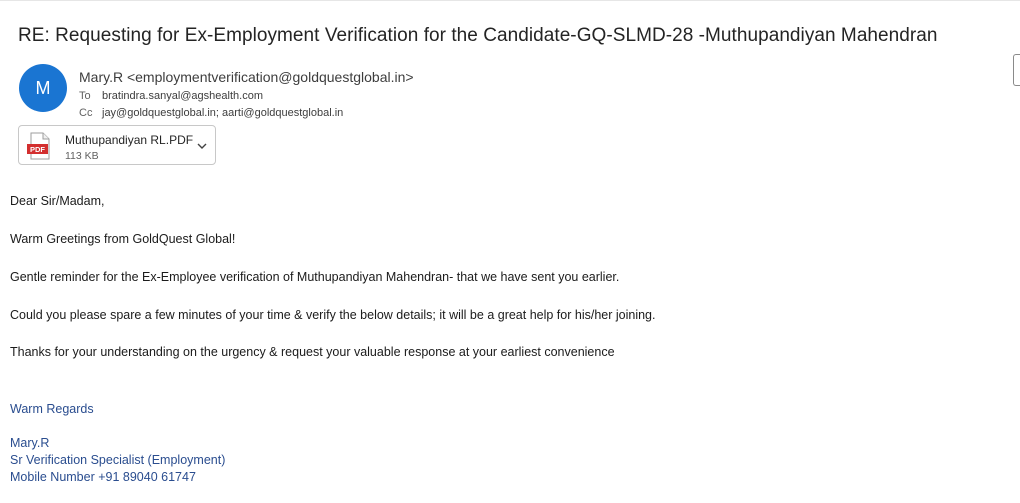 Image resolution: width=1020 pixels, height=503 pixels. What do you see at coordinates (103, 477) in the screenshot?
I see `signature-mobile: Mobile Number +91 89040 61747` at bounding box center [103, 477].